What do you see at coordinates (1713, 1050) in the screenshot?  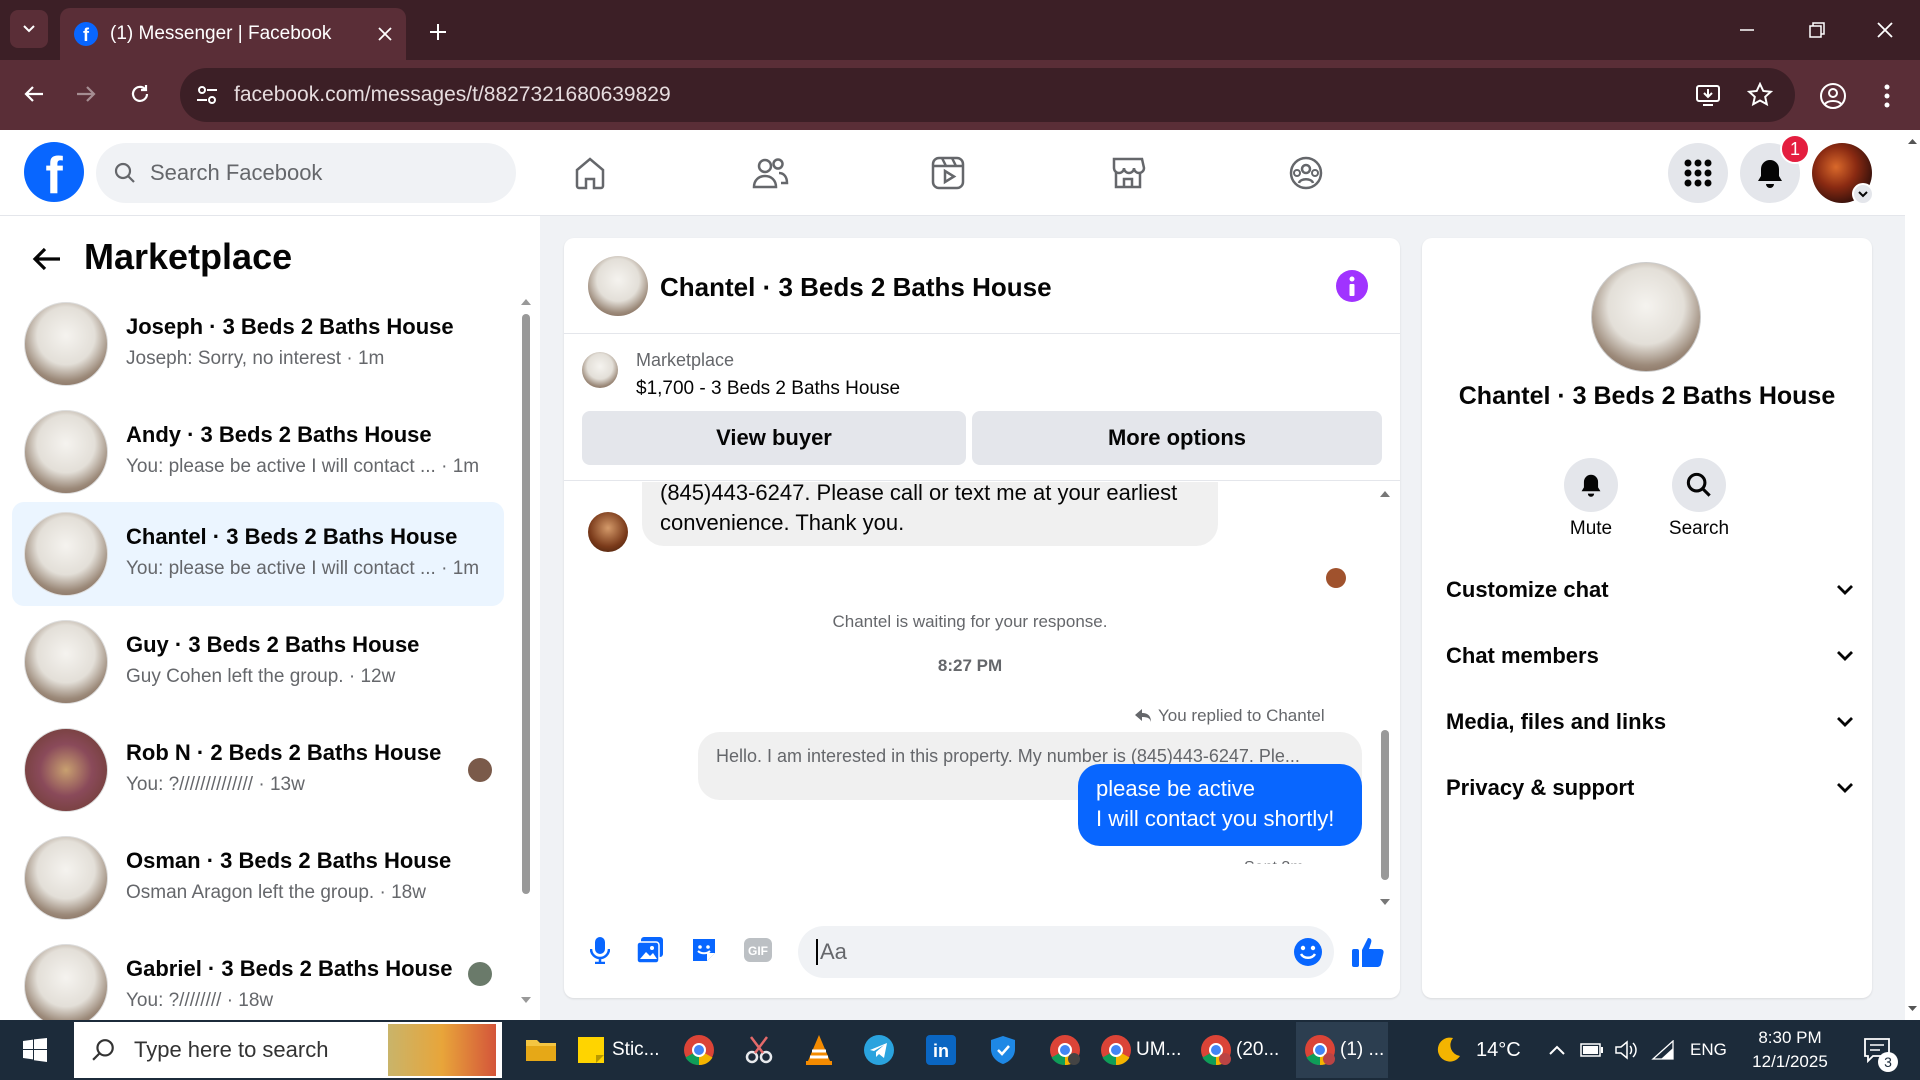 I see `input-language: ENG` at bounding box center [1713, 1050].